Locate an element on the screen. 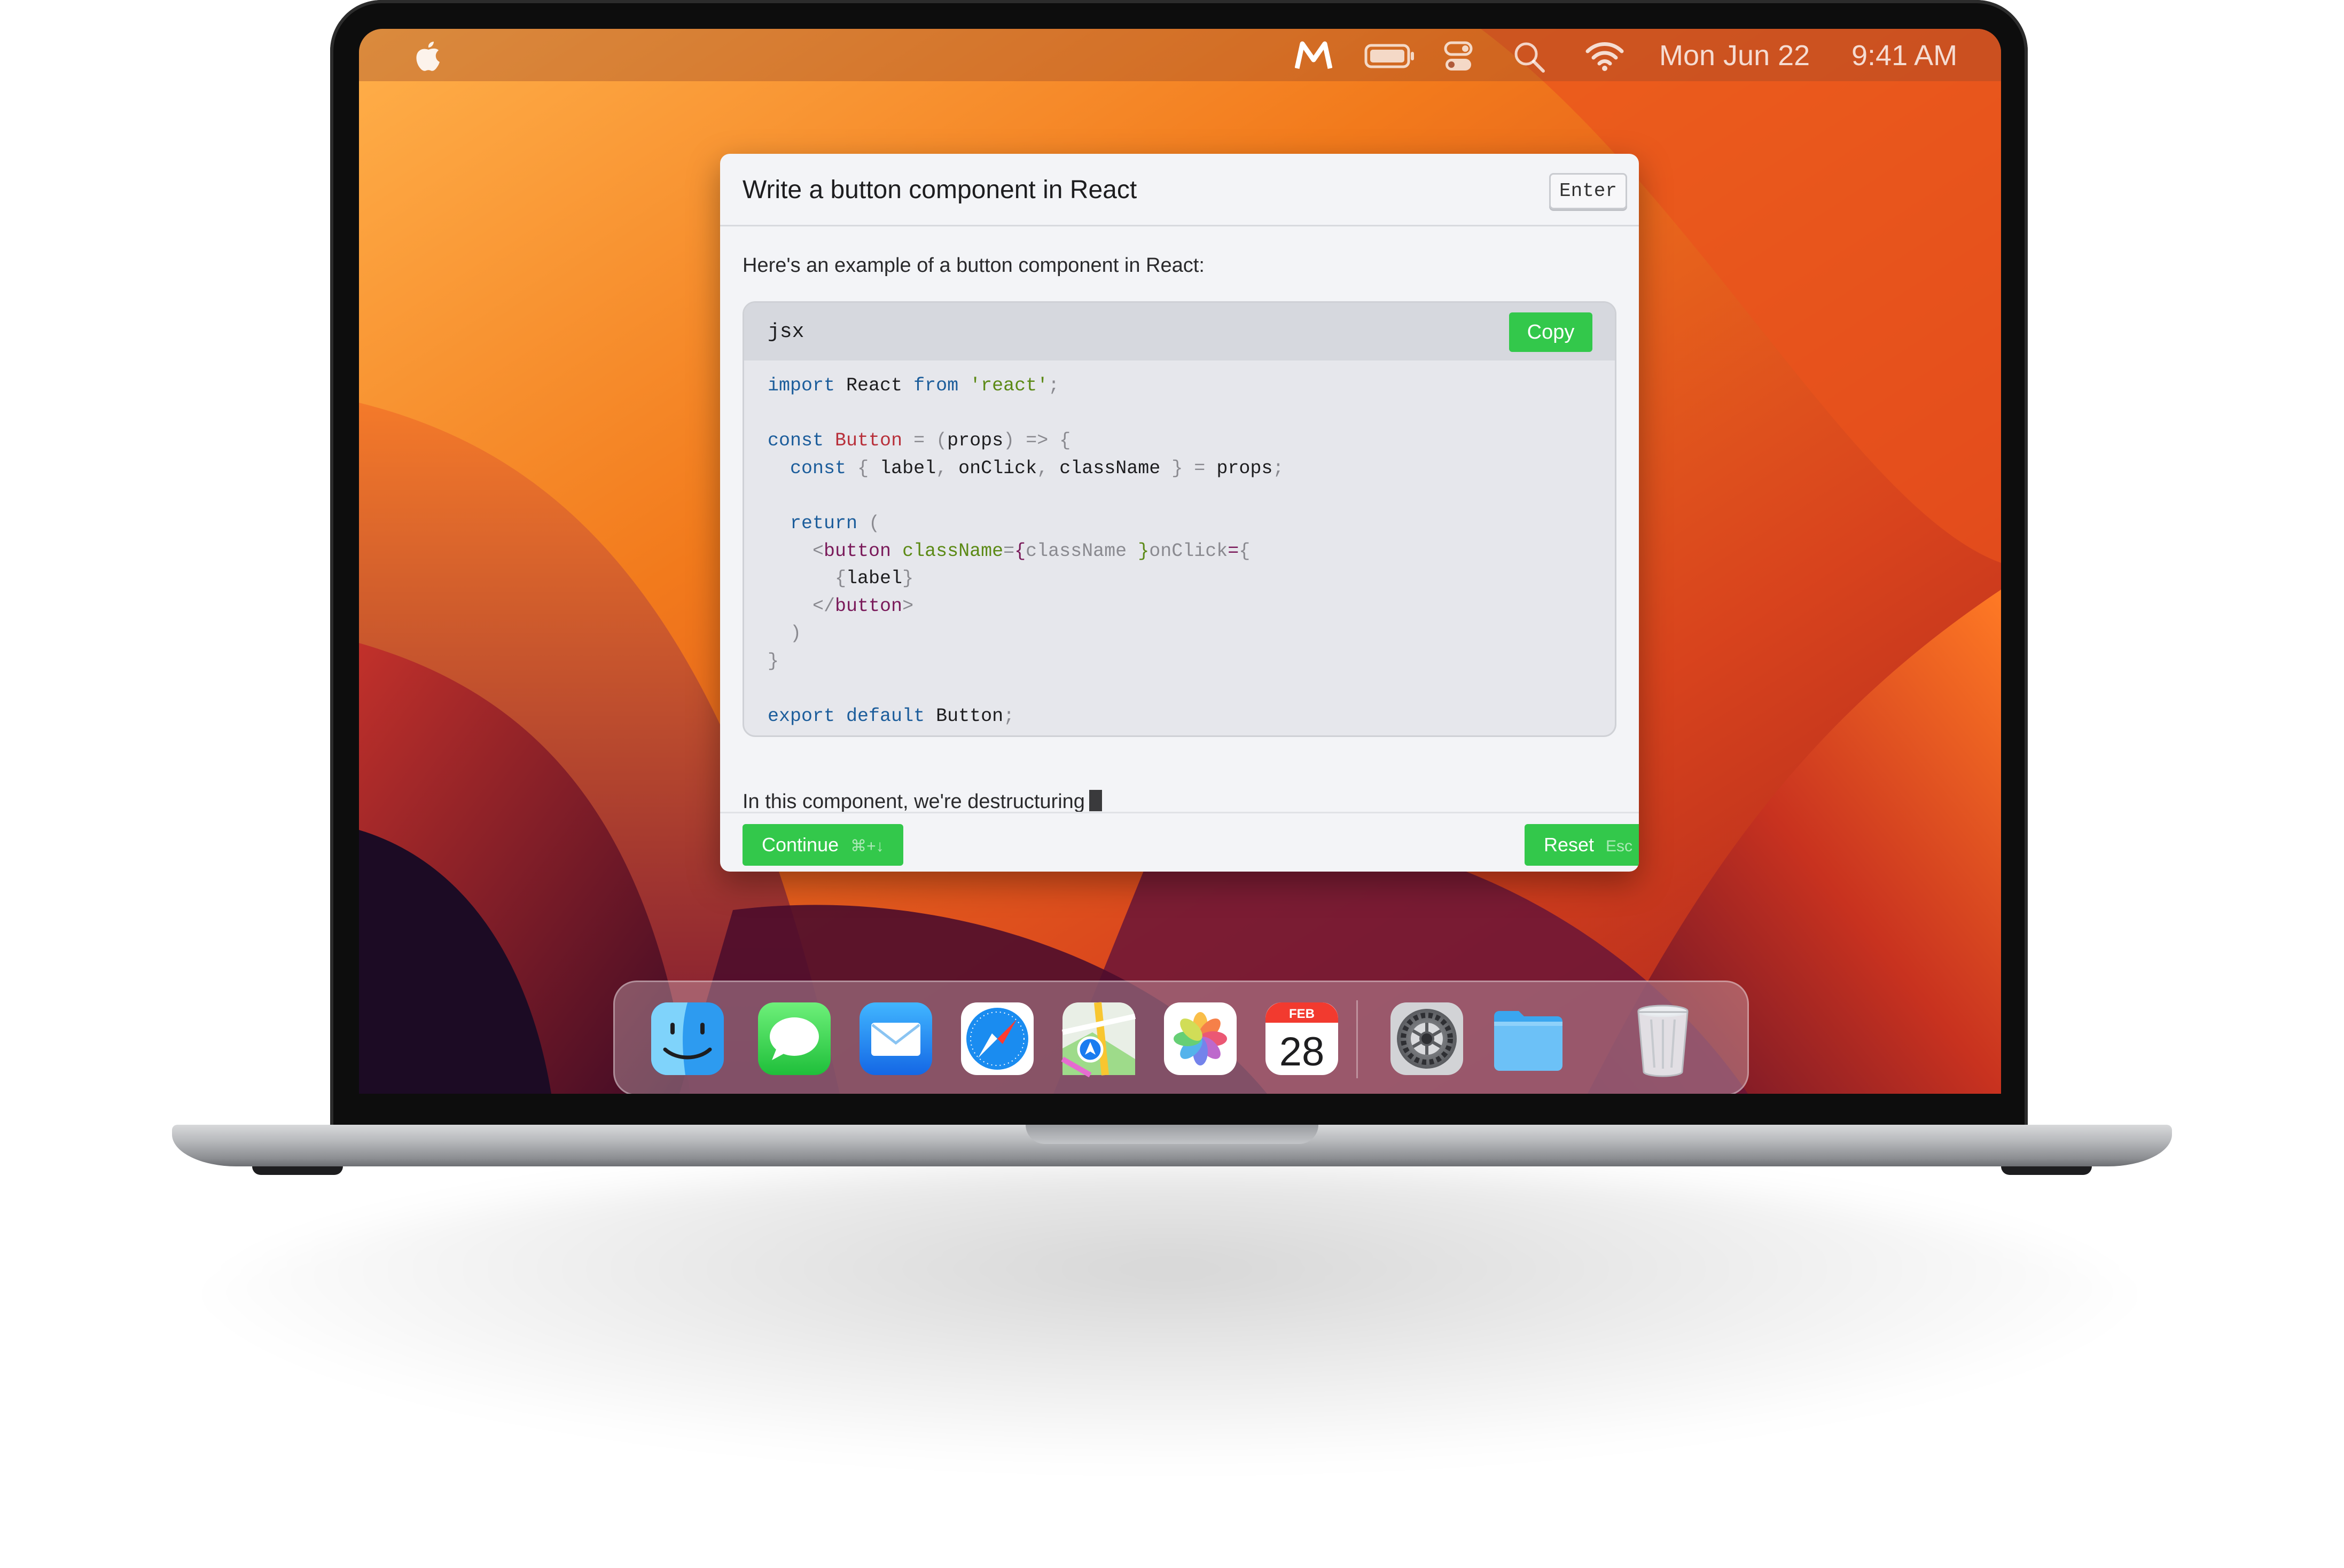 This screenshot has height=1568, width=2344. code-line: {label} is located at coordinates (1026, 579).